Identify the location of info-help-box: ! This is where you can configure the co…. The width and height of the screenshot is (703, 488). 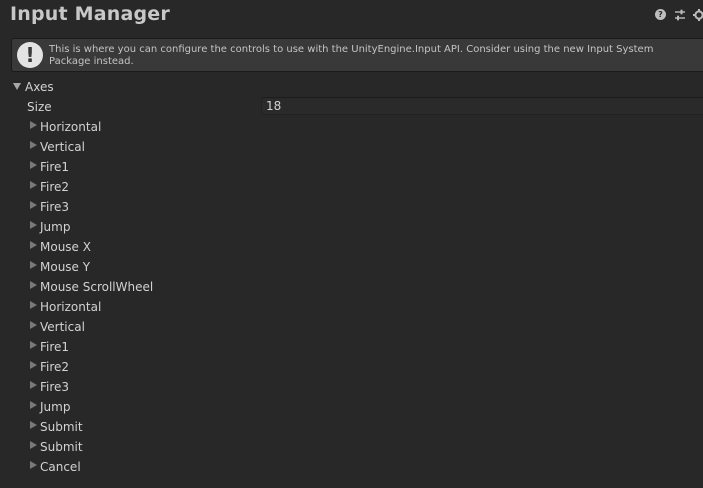
(357, 55).